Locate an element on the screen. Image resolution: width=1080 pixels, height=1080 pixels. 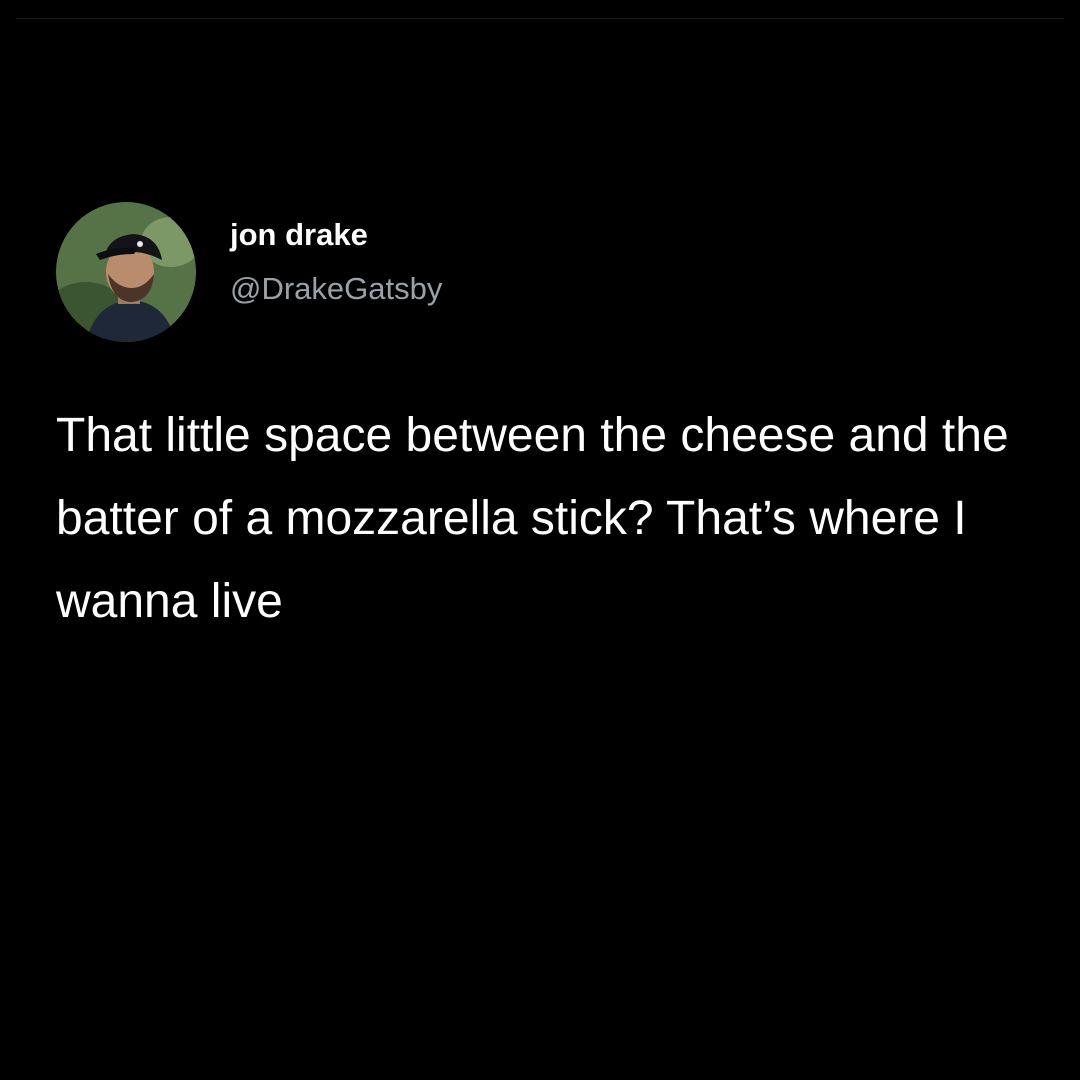
top-divider is located at coordinates (540, 18).